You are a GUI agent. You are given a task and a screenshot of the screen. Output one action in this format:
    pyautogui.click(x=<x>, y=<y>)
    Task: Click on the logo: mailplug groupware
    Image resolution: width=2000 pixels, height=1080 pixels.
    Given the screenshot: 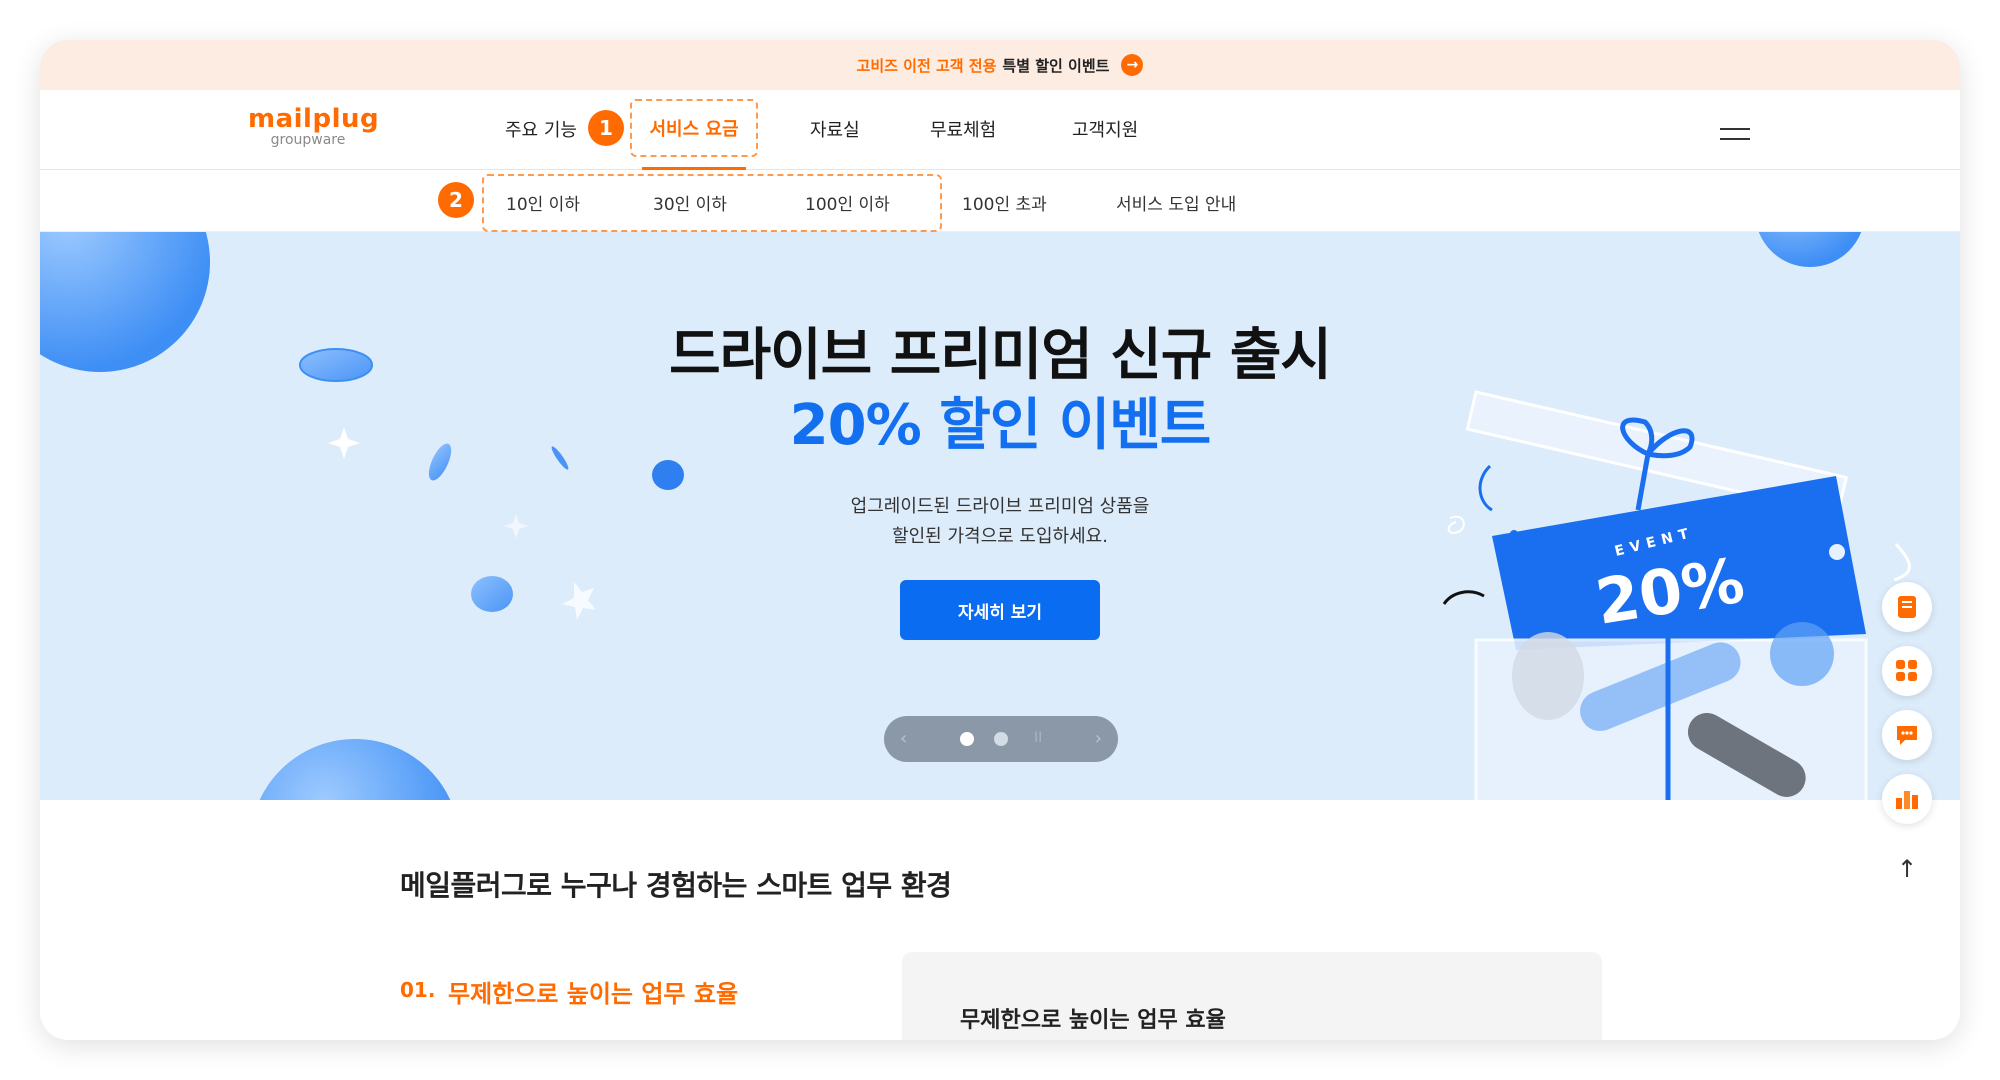 What is the action you would take?
    pyautogui.click(x=314, y=126)
    